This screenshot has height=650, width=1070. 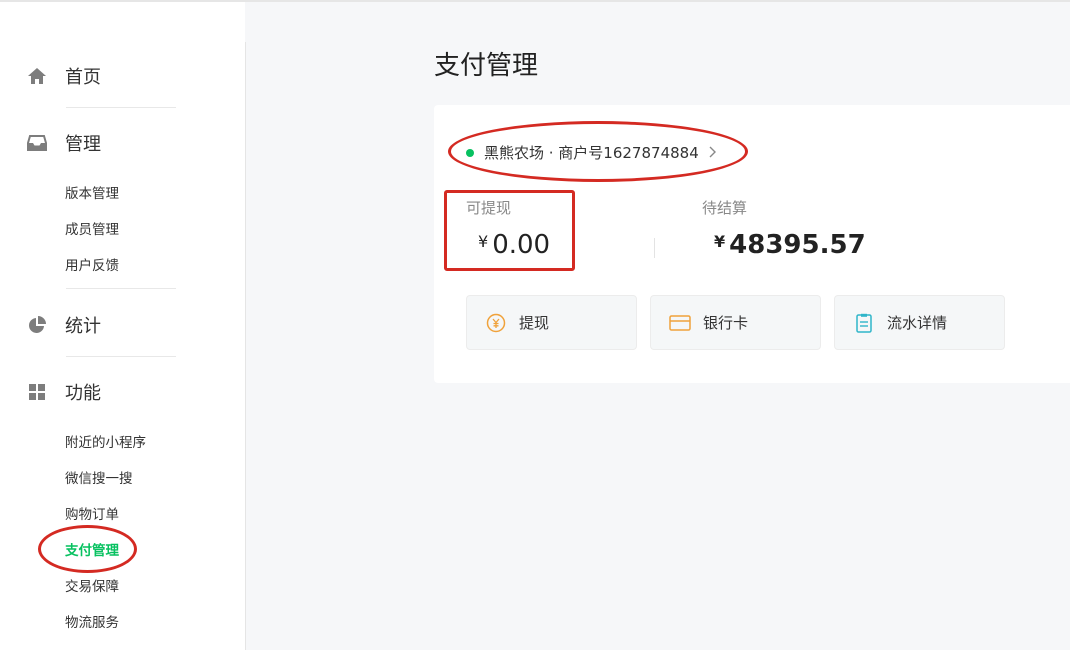 I want to click on inbox-icon, so click(x=37, y=143).